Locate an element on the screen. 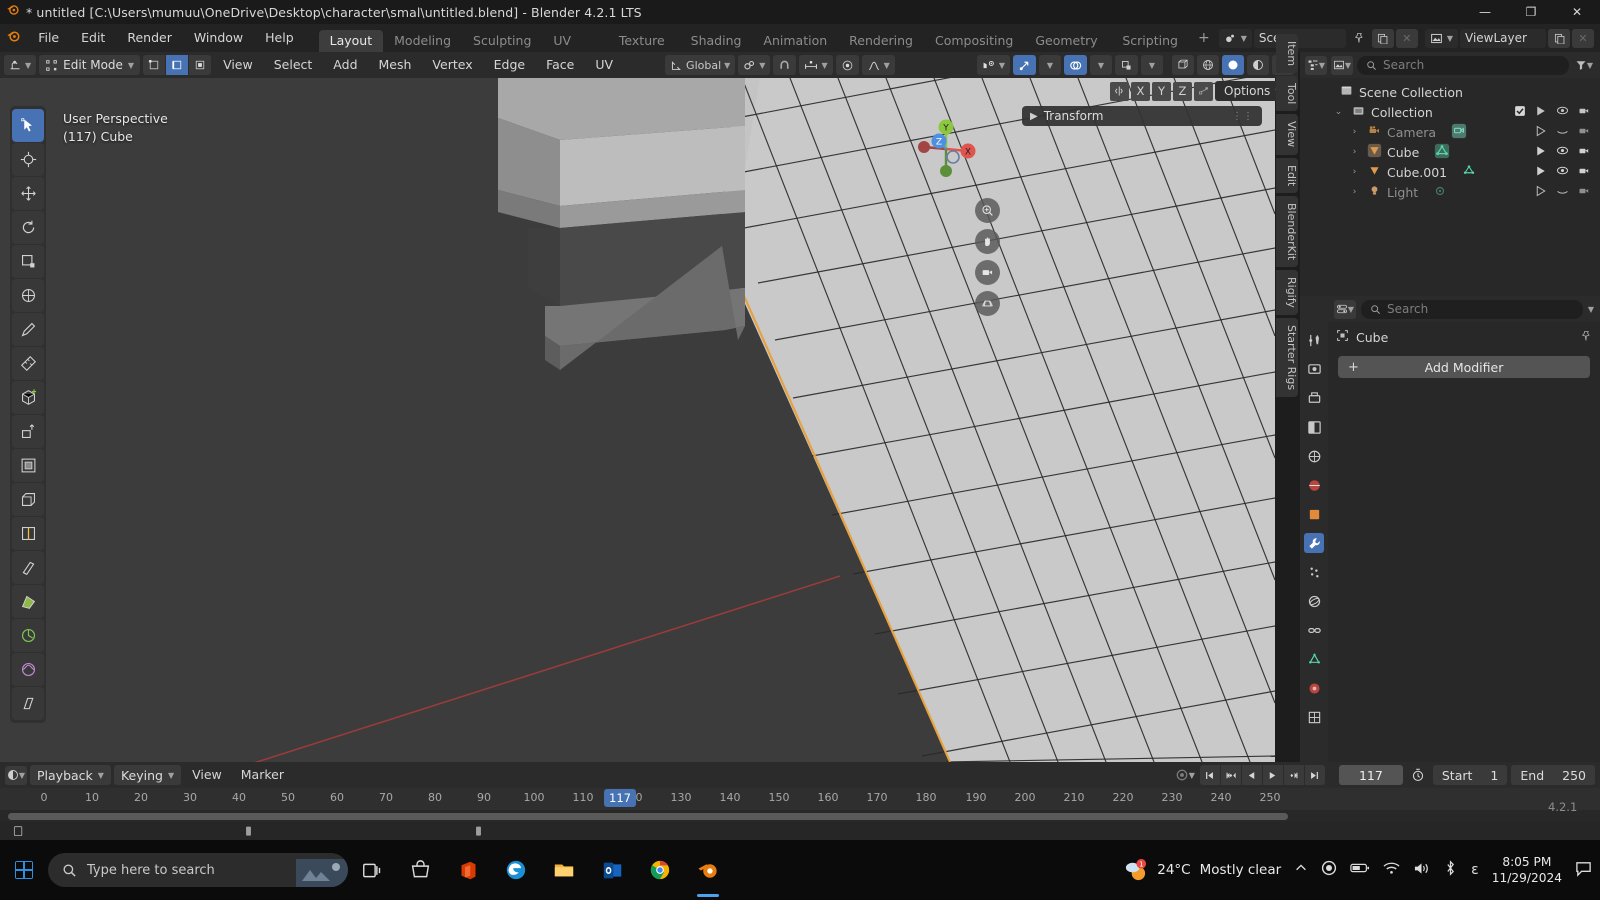 This screenshot has height=900, width=1600. viewport-menu-edge: Edge is located at coordinates (509, 65).